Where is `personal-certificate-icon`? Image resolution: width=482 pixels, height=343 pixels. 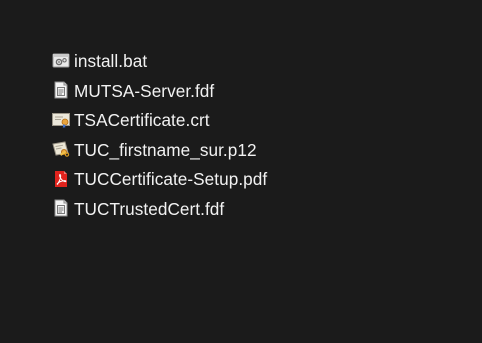
personal-certificate-icon is located at coordinates (61, 149).